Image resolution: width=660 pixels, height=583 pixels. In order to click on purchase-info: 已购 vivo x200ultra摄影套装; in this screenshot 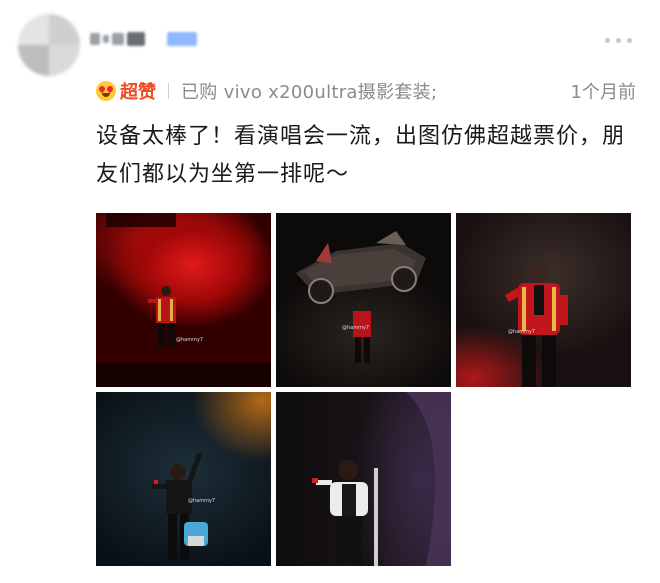, I will do `click(309, 92)`.